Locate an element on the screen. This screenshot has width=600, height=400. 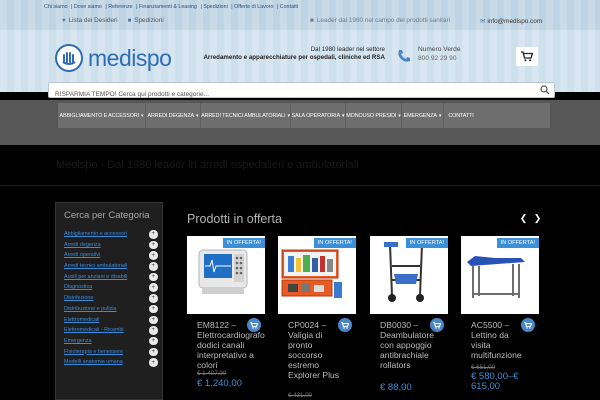
phone-icon is located at coordinates (404, 56).